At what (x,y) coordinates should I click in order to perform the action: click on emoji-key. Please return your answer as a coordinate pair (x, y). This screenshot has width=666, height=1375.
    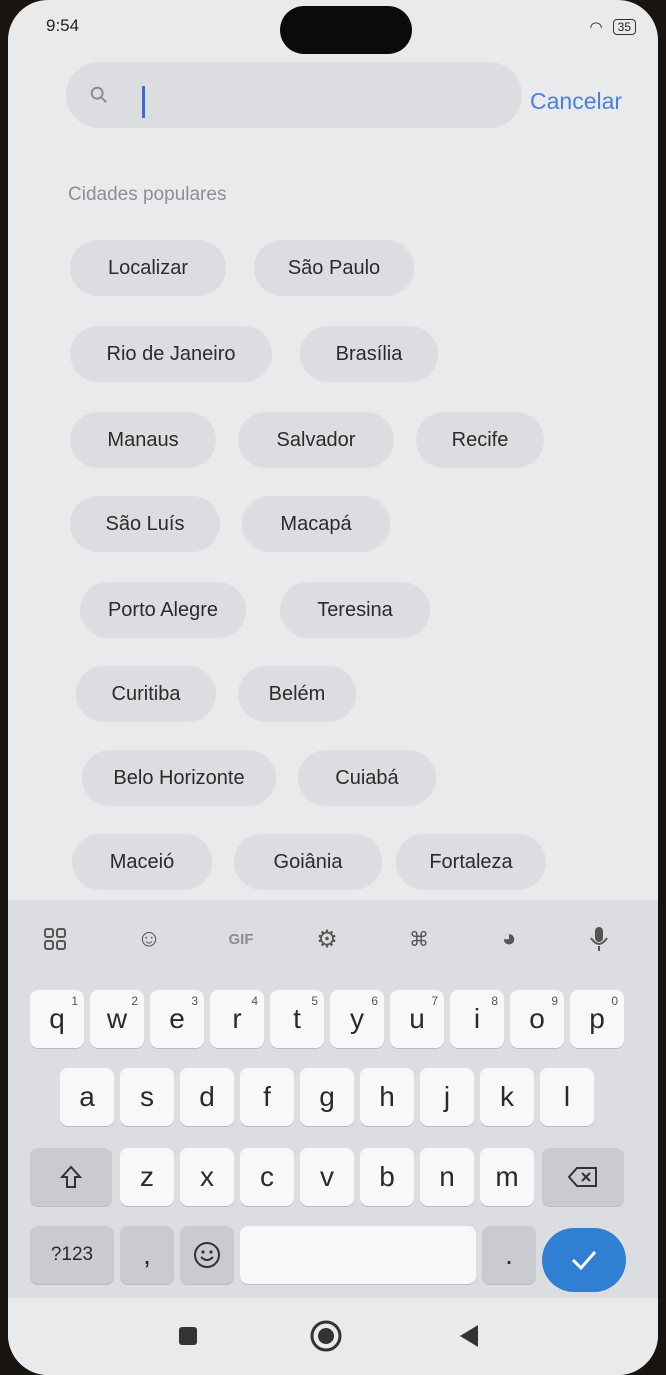
    Looking at the image, I should click on (207, 1255).